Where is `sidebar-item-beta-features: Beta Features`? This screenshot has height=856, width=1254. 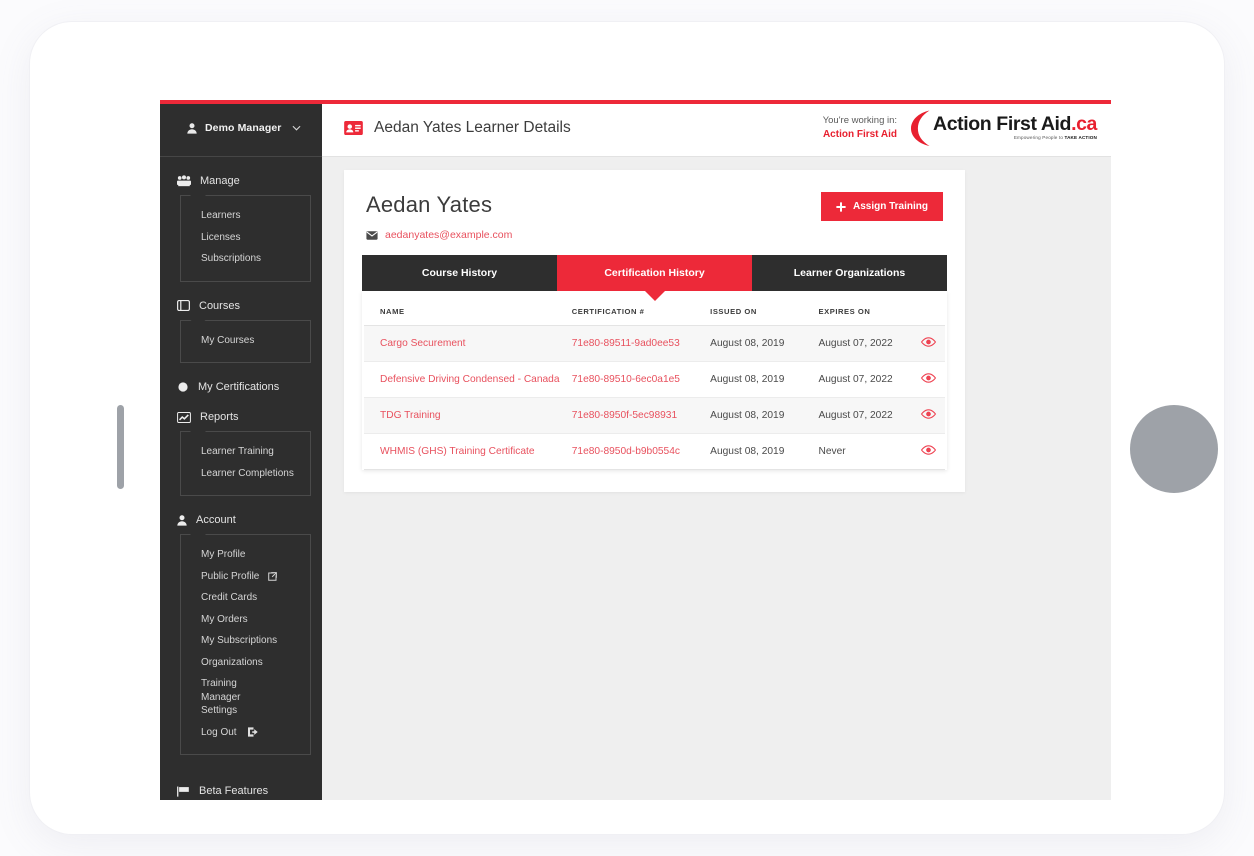
sidebar-item-beta-features: Beta Features is located at coordinates (241, 788).